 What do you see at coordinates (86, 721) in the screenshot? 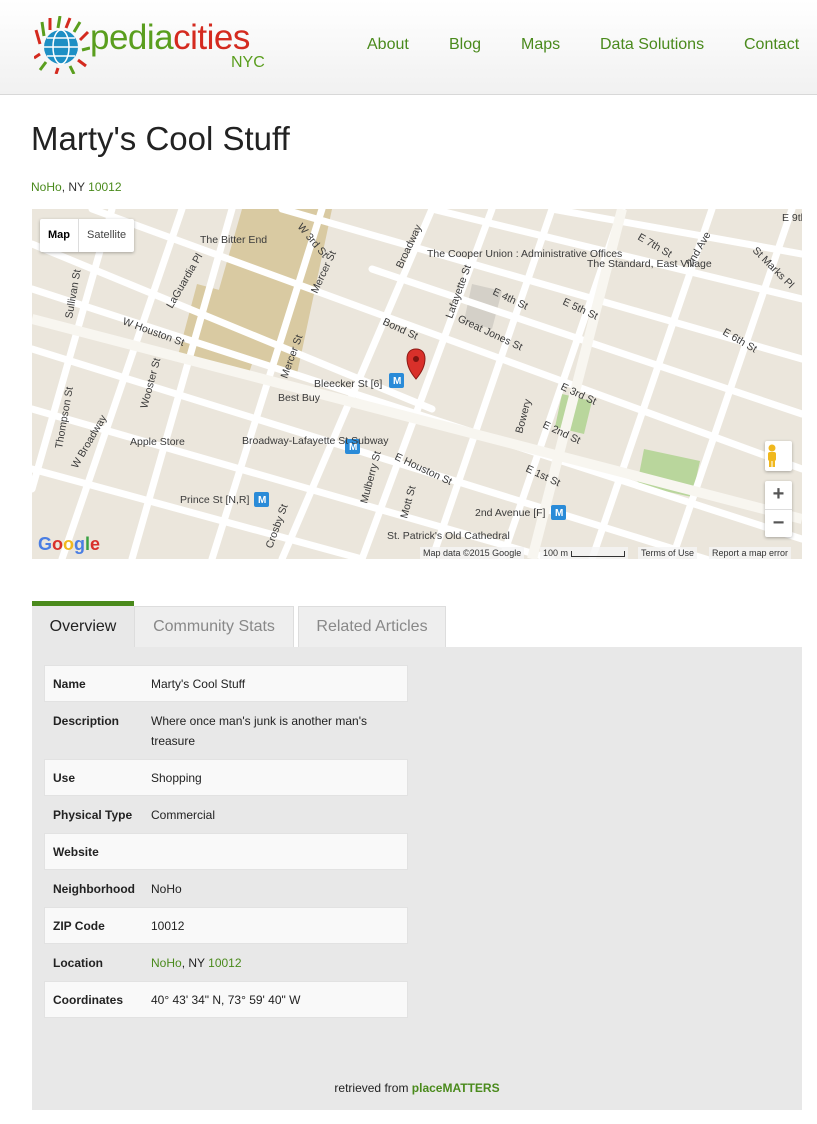
I see `row-label: Description` at bounding box center [86, 721].